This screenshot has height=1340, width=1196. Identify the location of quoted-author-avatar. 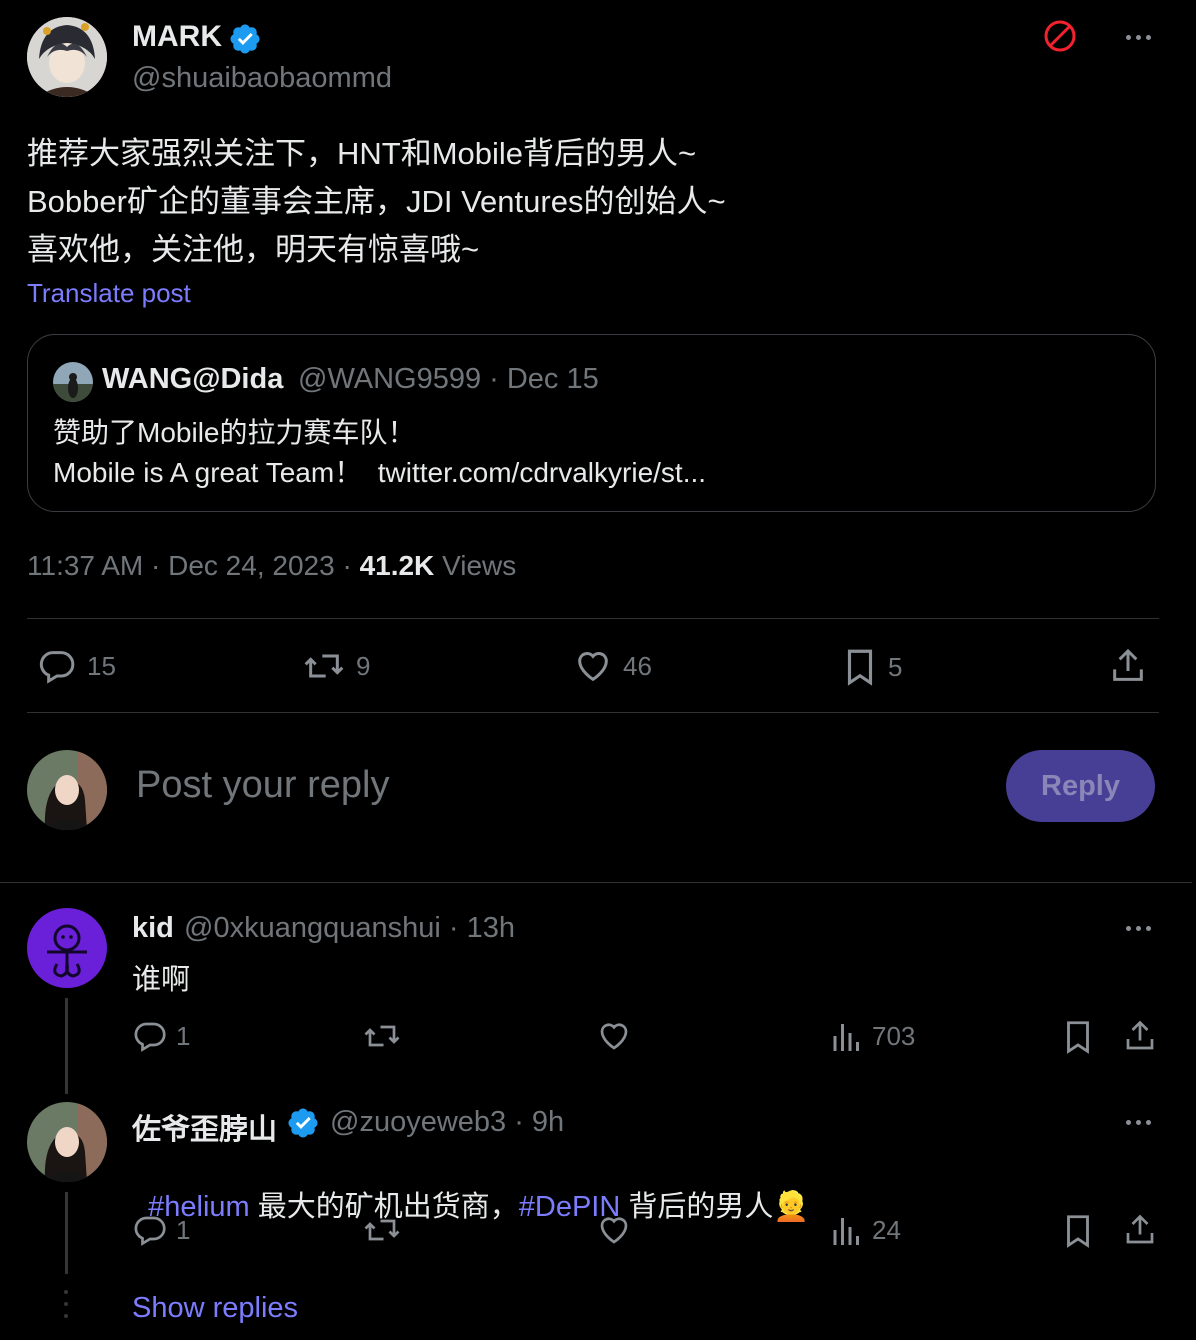
(73, 382).